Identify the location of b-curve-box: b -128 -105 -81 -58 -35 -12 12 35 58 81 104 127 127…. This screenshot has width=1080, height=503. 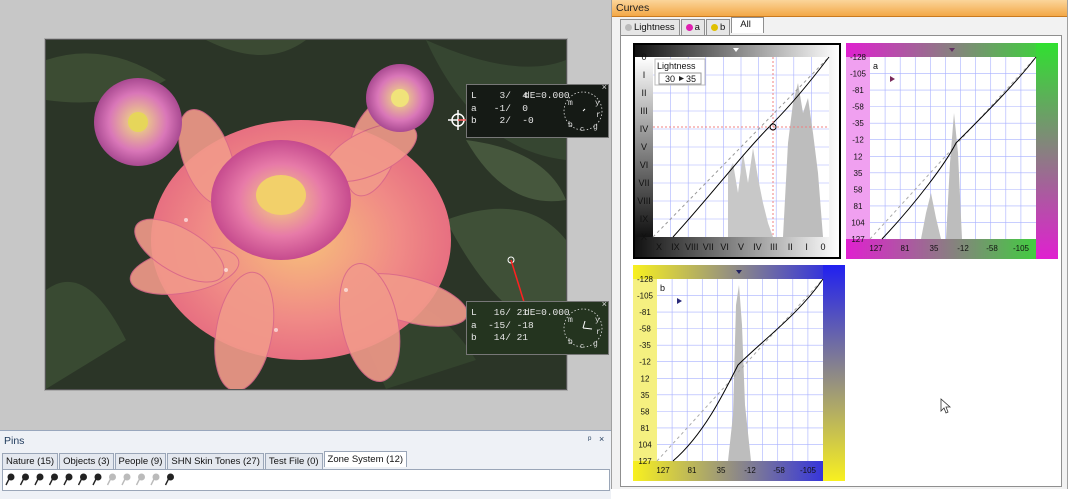
(739, 373).